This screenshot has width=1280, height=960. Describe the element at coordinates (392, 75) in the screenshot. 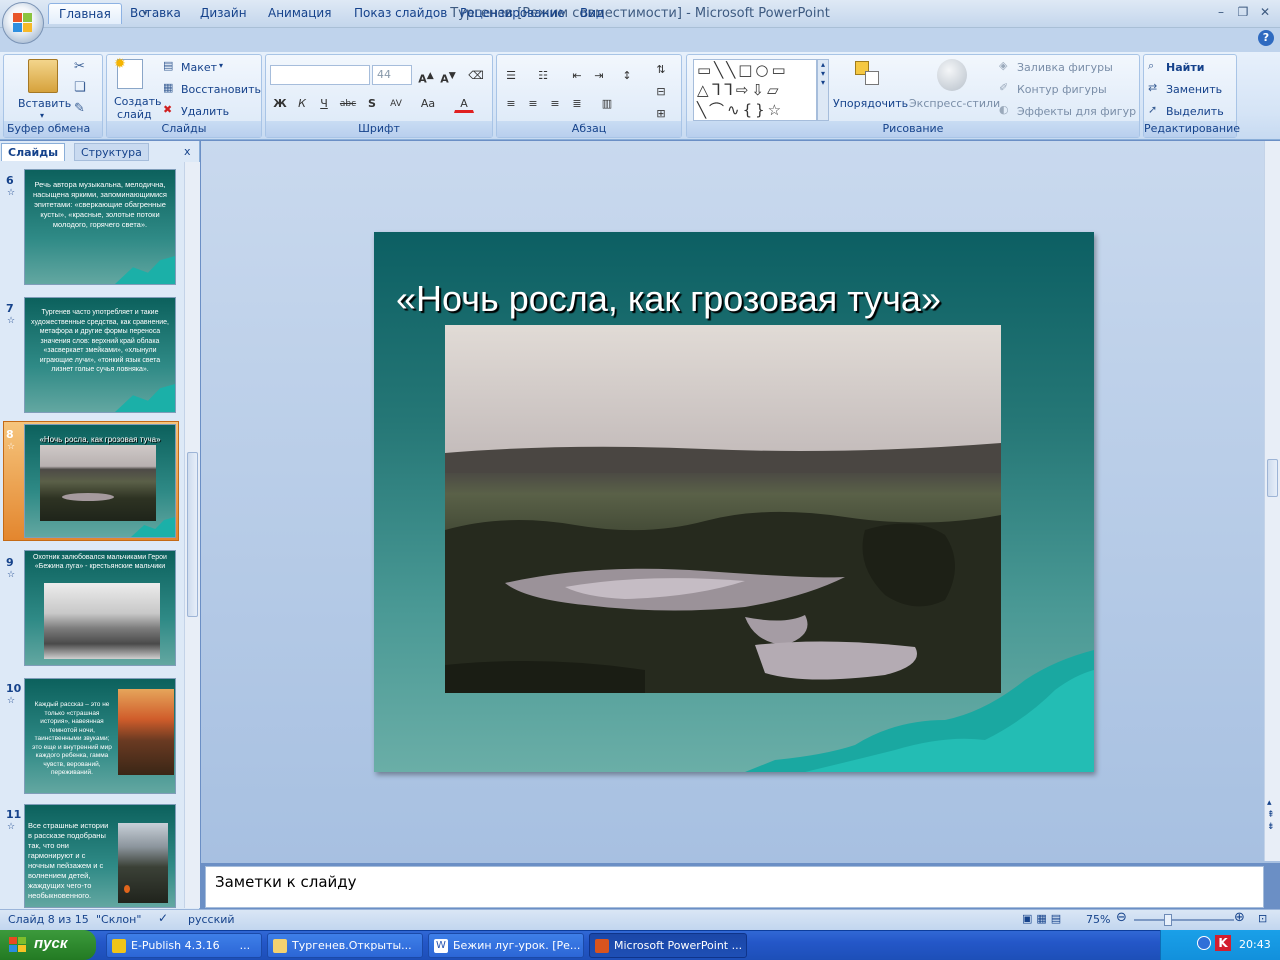

I see `font-size-field: 44` at that location.